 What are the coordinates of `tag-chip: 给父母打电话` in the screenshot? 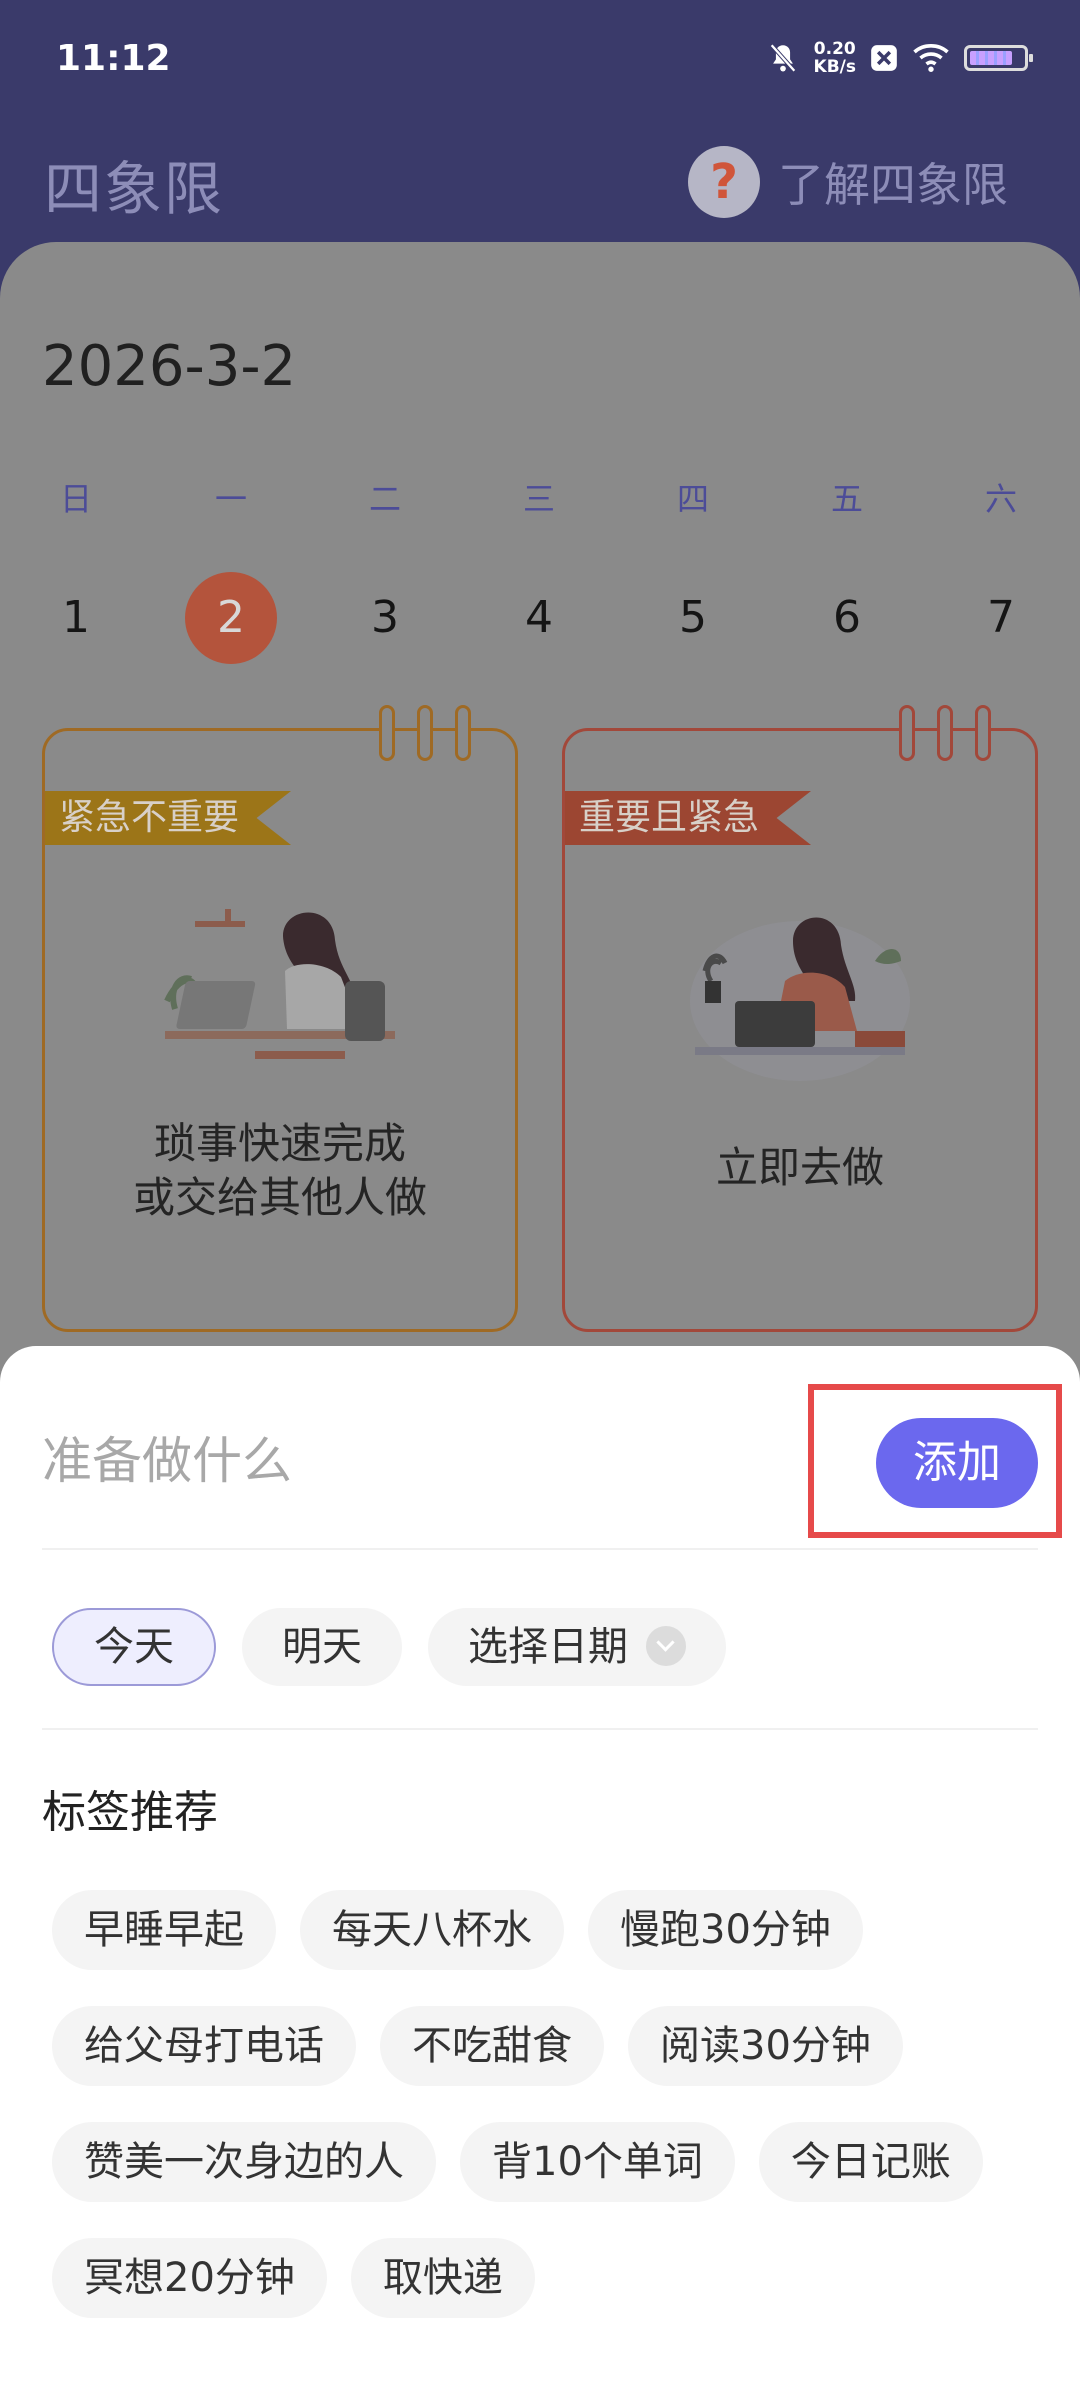 It's located at (204, 2046).